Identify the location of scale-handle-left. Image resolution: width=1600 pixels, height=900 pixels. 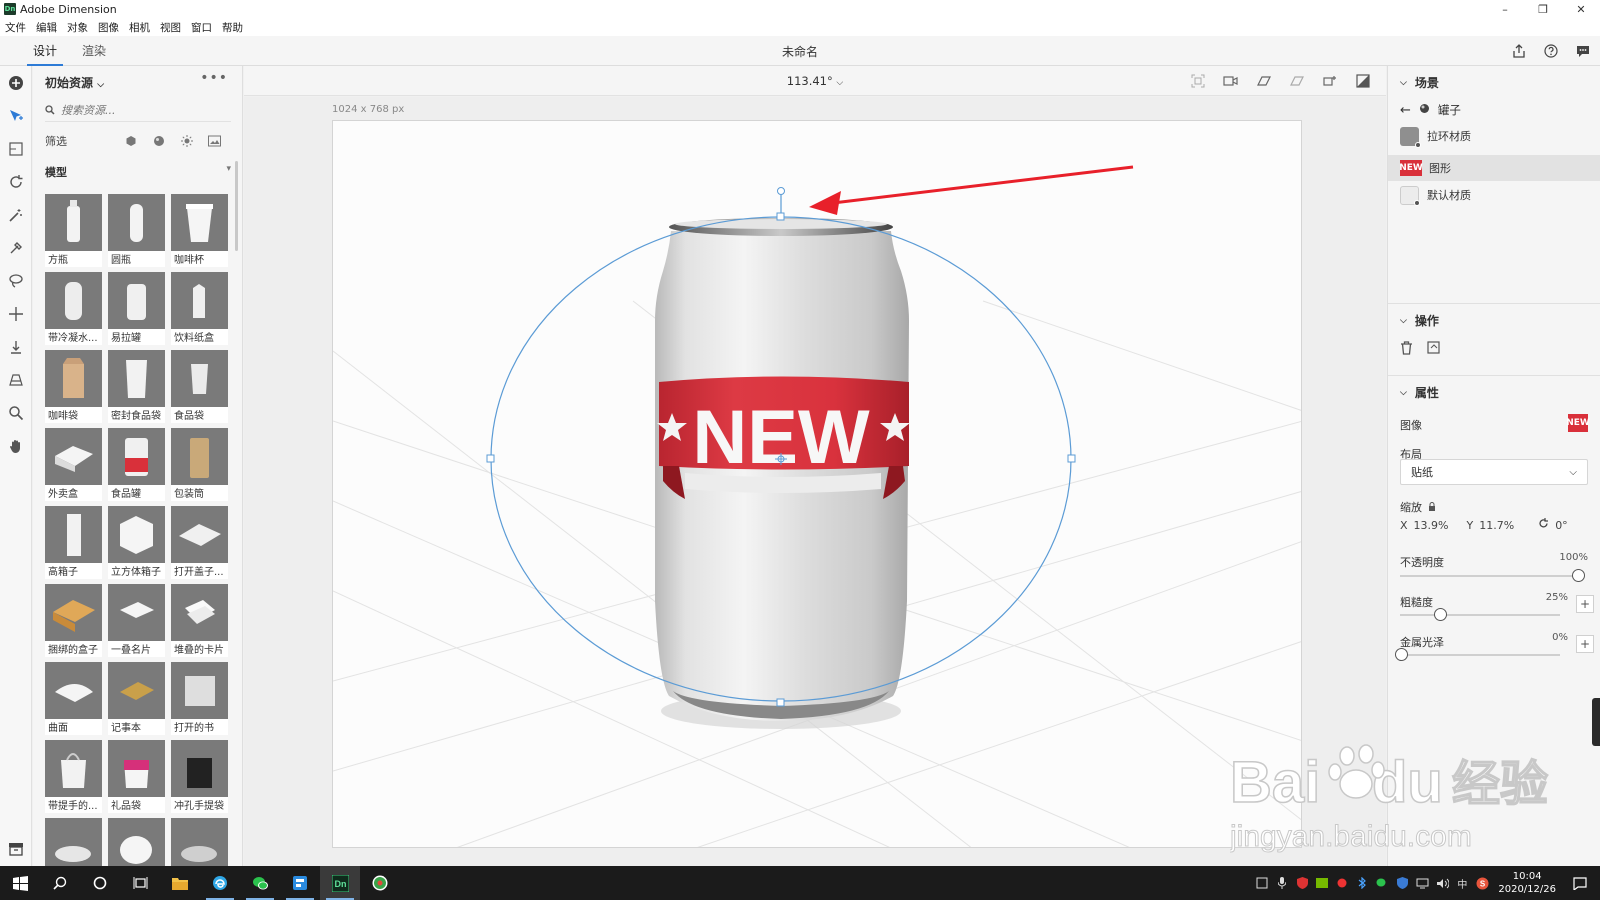
(490, 458).